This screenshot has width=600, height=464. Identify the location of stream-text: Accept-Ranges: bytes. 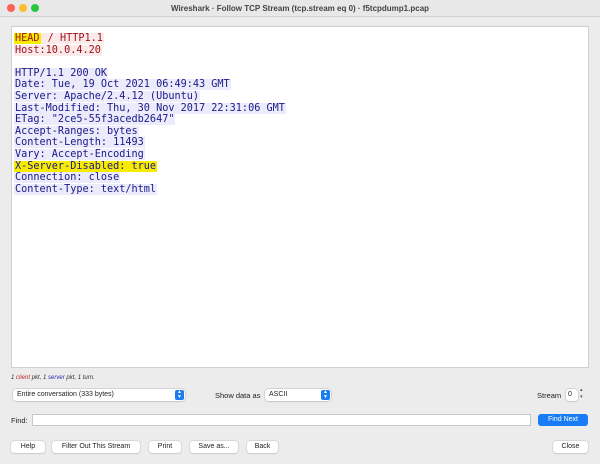
(76, 131).